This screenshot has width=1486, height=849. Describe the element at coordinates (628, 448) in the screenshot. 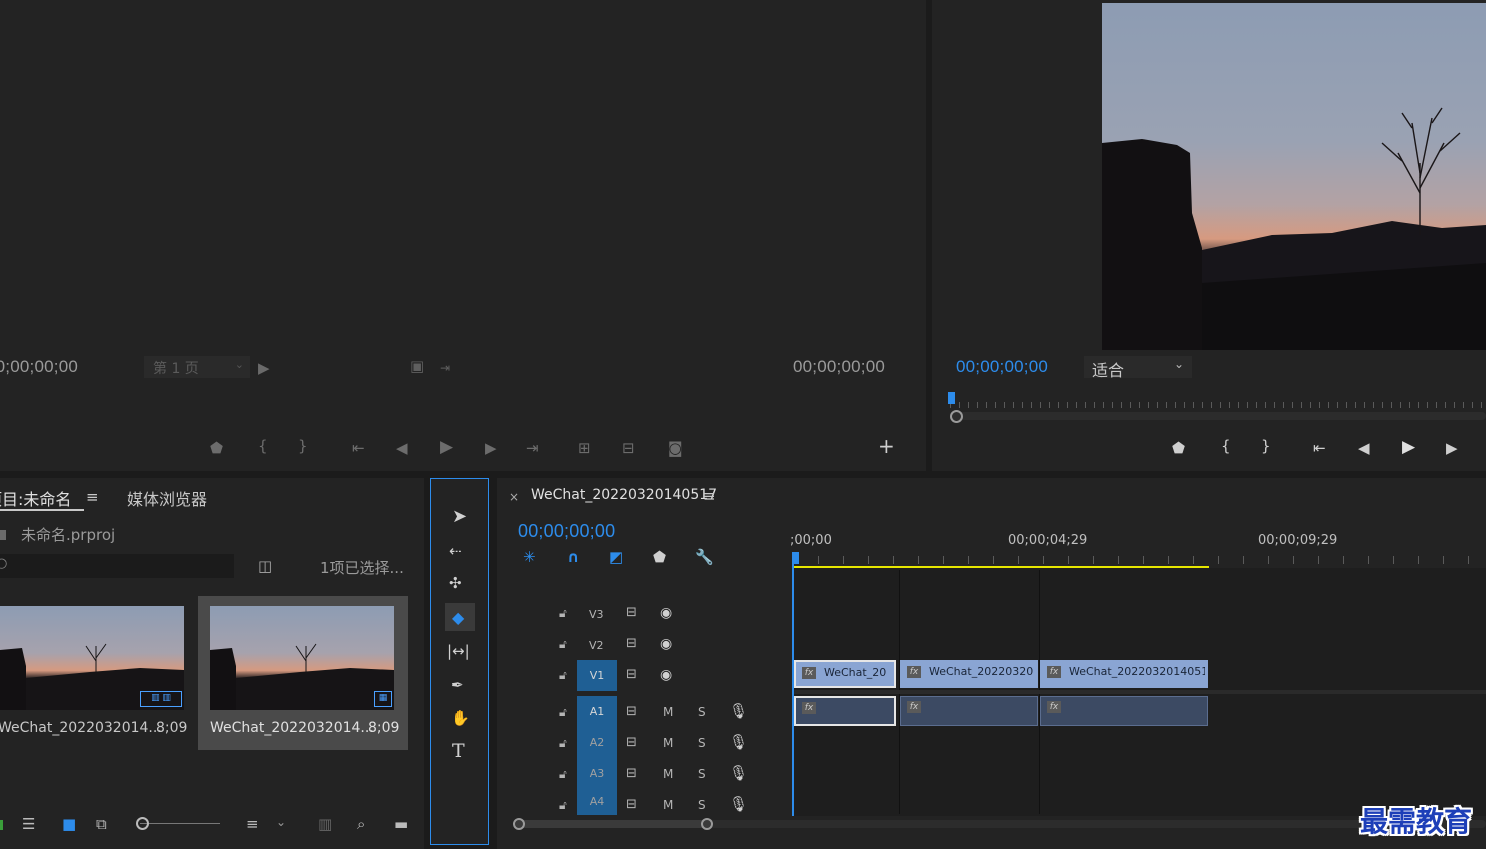

I see `overwrite-icon: ⊟` at that location.